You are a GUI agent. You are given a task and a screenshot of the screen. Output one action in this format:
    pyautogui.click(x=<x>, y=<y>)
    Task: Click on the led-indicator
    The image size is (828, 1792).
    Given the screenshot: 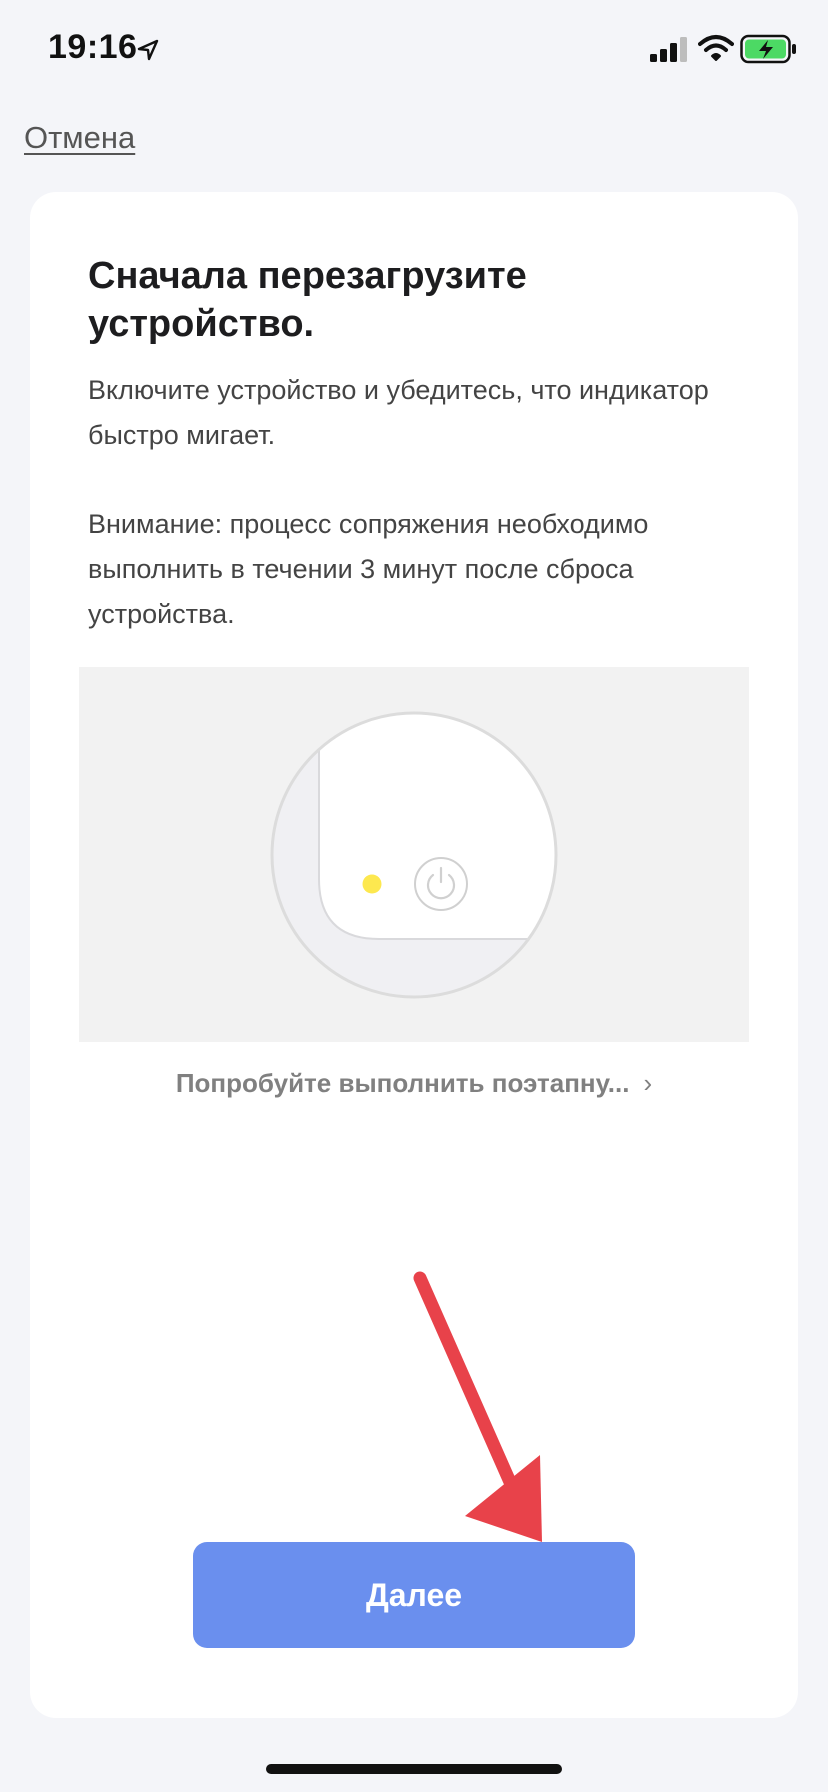 What is the action you would take?
    pyautogui.click(x=372, y=884)
    